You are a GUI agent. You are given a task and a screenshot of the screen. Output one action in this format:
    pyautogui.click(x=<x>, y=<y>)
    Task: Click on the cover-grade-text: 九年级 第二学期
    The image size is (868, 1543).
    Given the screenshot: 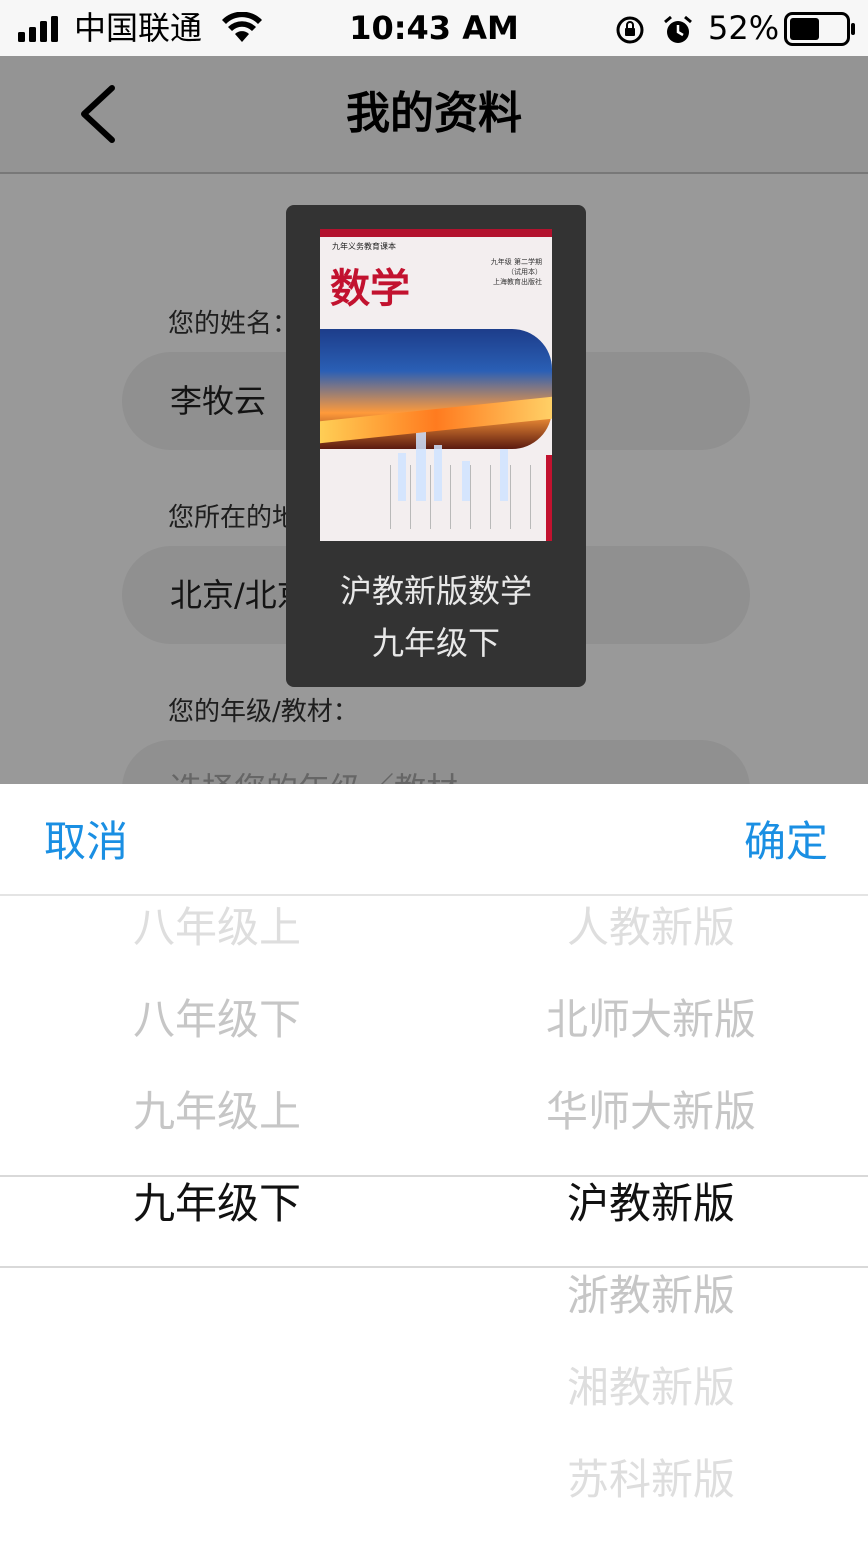 What is the action you would take?
    pyautogui.click(x=516, y=262)
    